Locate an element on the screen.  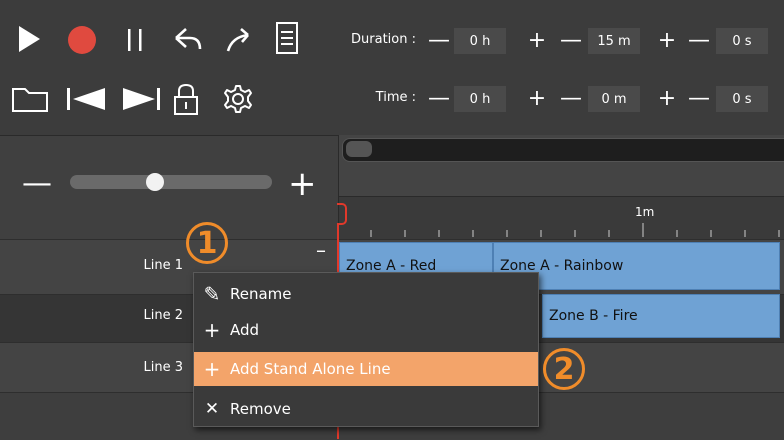
duration-minutes-minus: — is located at coordinates (571, 41).